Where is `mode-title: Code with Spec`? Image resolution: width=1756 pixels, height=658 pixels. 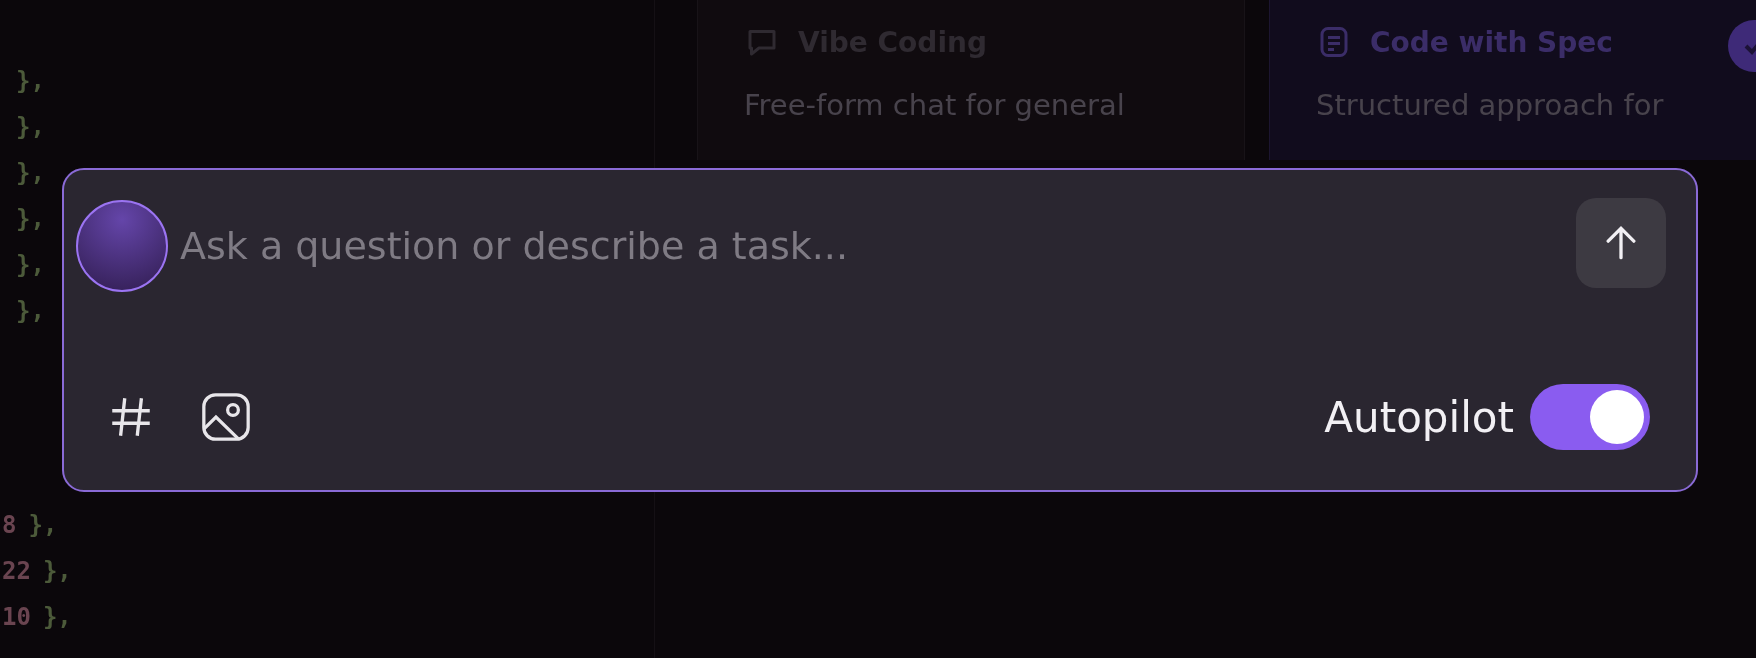
mode-title: Code with Spec is located at coordinates (1491, 42).